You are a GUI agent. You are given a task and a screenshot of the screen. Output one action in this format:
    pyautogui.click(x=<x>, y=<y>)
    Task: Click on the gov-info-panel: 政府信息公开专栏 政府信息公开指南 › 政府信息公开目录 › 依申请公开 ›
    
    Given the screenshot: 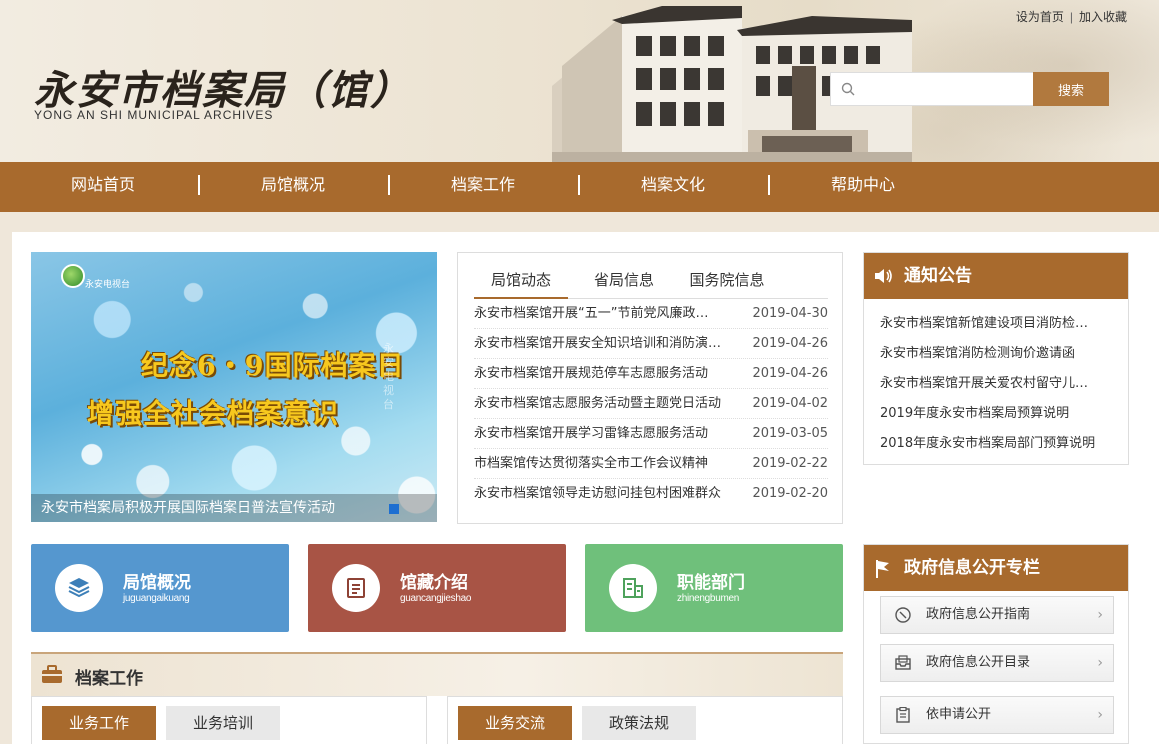 What is the action you would take?
    pyautogui.click(x=996, y=644)
    